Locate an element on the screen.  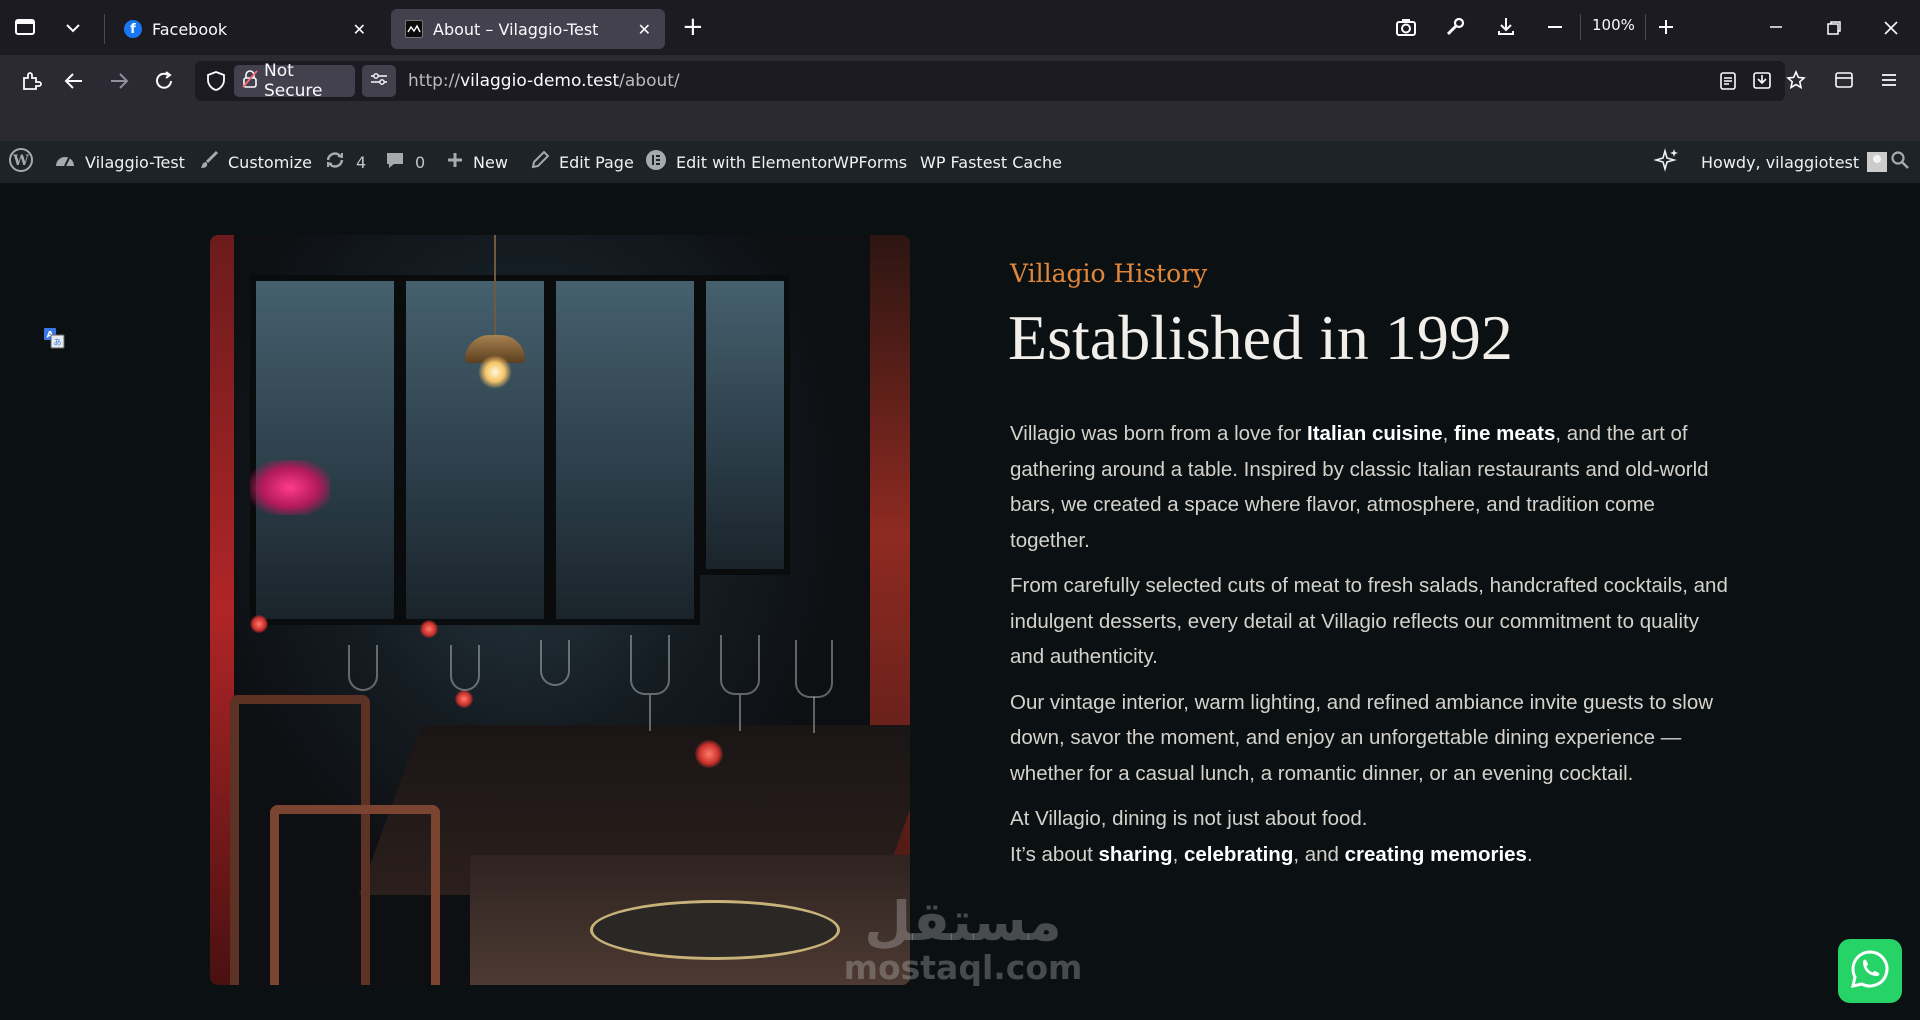
wpforms-menu: WPForms is located at coordinates (870, 162).